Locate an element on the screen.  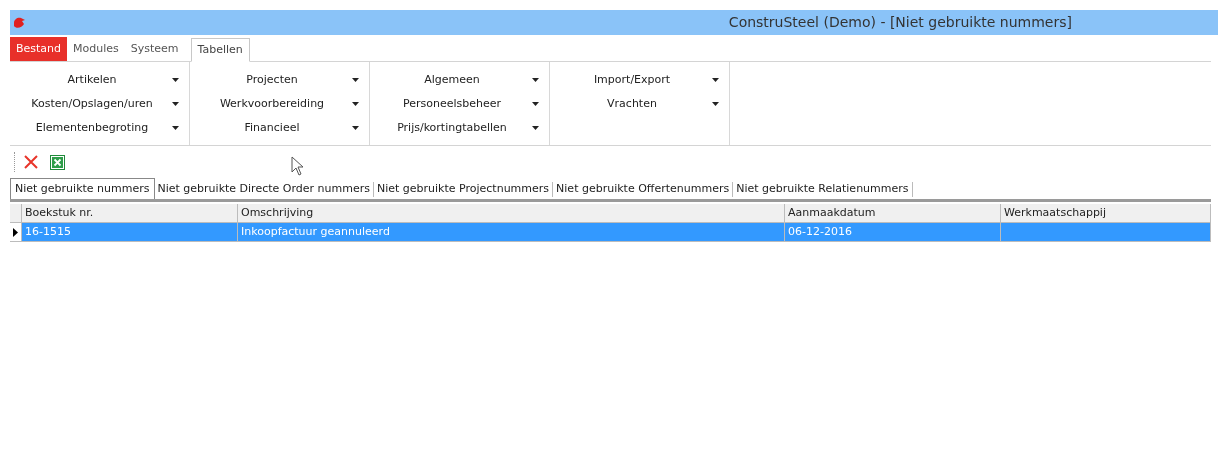
ribbon-tab: Tabellen is located at coordinates (220, 50).